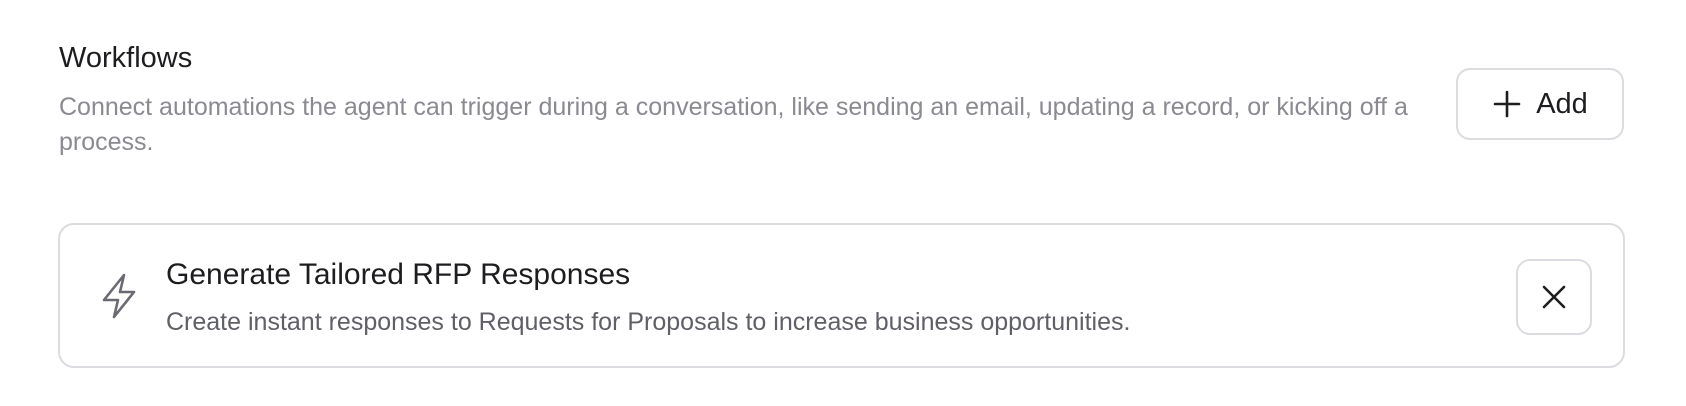 The image size is (1686, 406). What do you see at coordinates (398, 274) in the screenshot?
I see `workflow-title: Generate Tailored RFP Responses` at bounding box center [398, 274].